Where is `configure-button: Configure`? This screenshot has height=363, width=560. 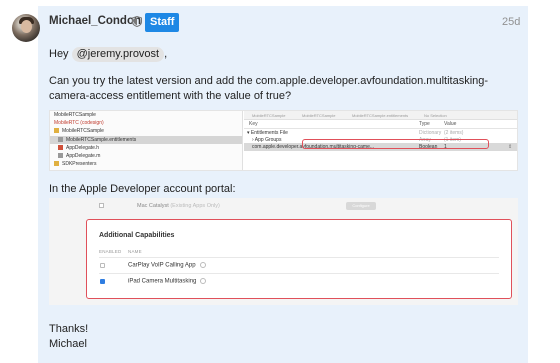 configure-button: Configure is located at coordinates (361, 206).